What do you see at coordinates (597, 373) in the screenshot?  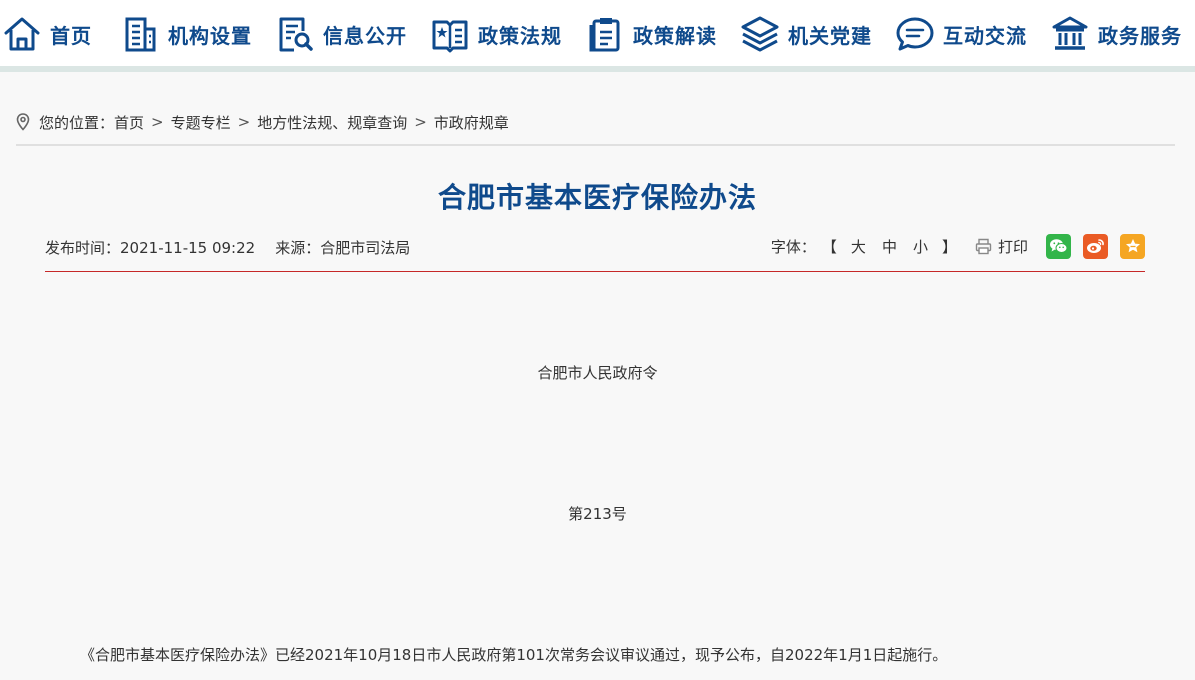 I see `order-issuer: 合肥市人民政府令` at bounding box center [597, 373].